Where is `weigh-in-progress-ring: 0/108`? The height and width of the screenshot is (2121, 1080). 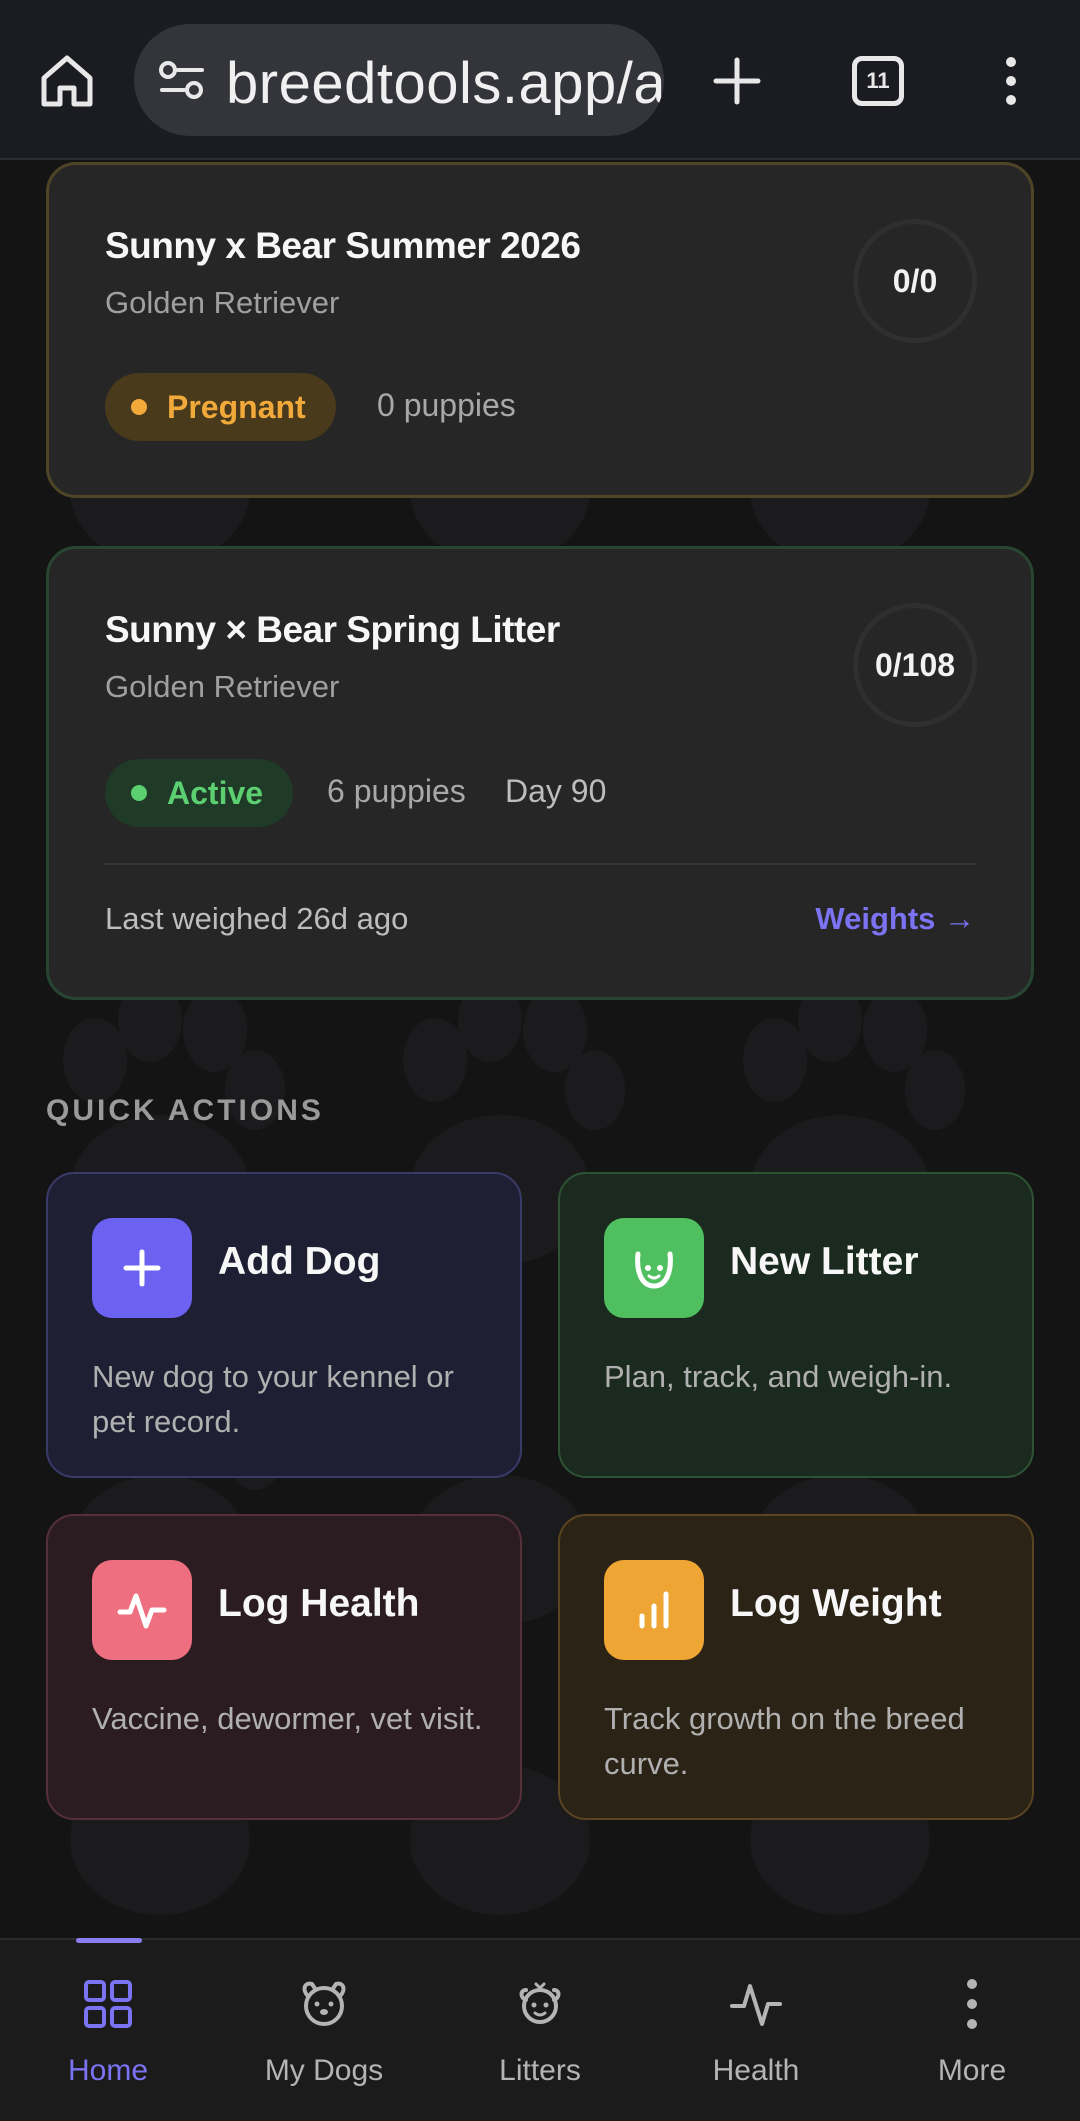 weigh-in-progress-ring: 0/108 is located at coordinates (915, 665).